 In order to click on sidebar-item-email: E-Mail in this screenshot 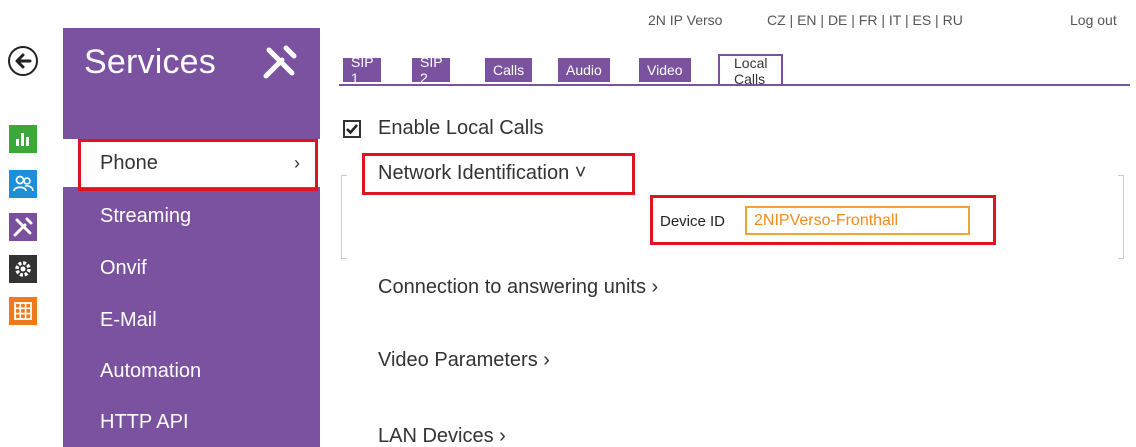, I will do `click(191, 320)`.